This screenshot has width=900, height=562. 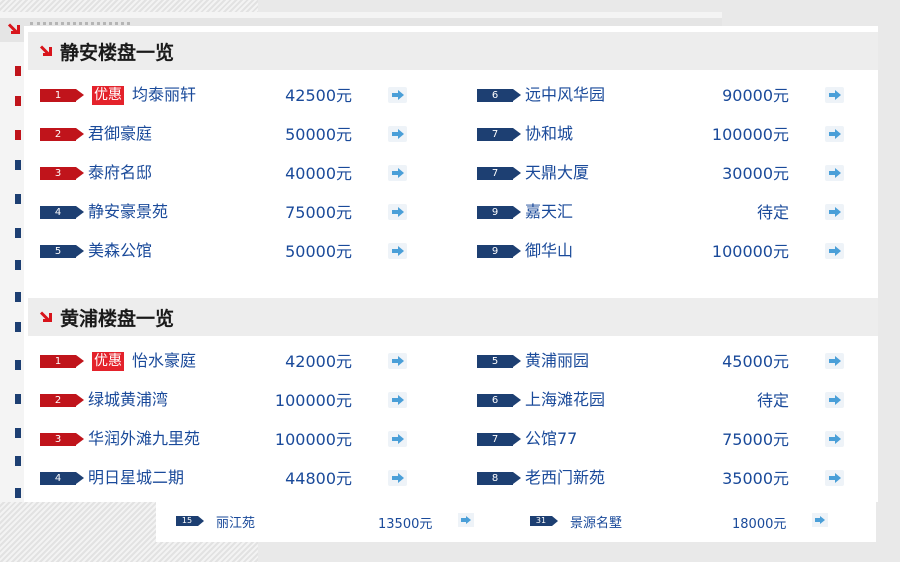 What do you see at coordinates (250, 361) in the screenshot?
I see `listing-row: 1 优惠 怡水豪庭 42000元` at bounding box center [250, 361].